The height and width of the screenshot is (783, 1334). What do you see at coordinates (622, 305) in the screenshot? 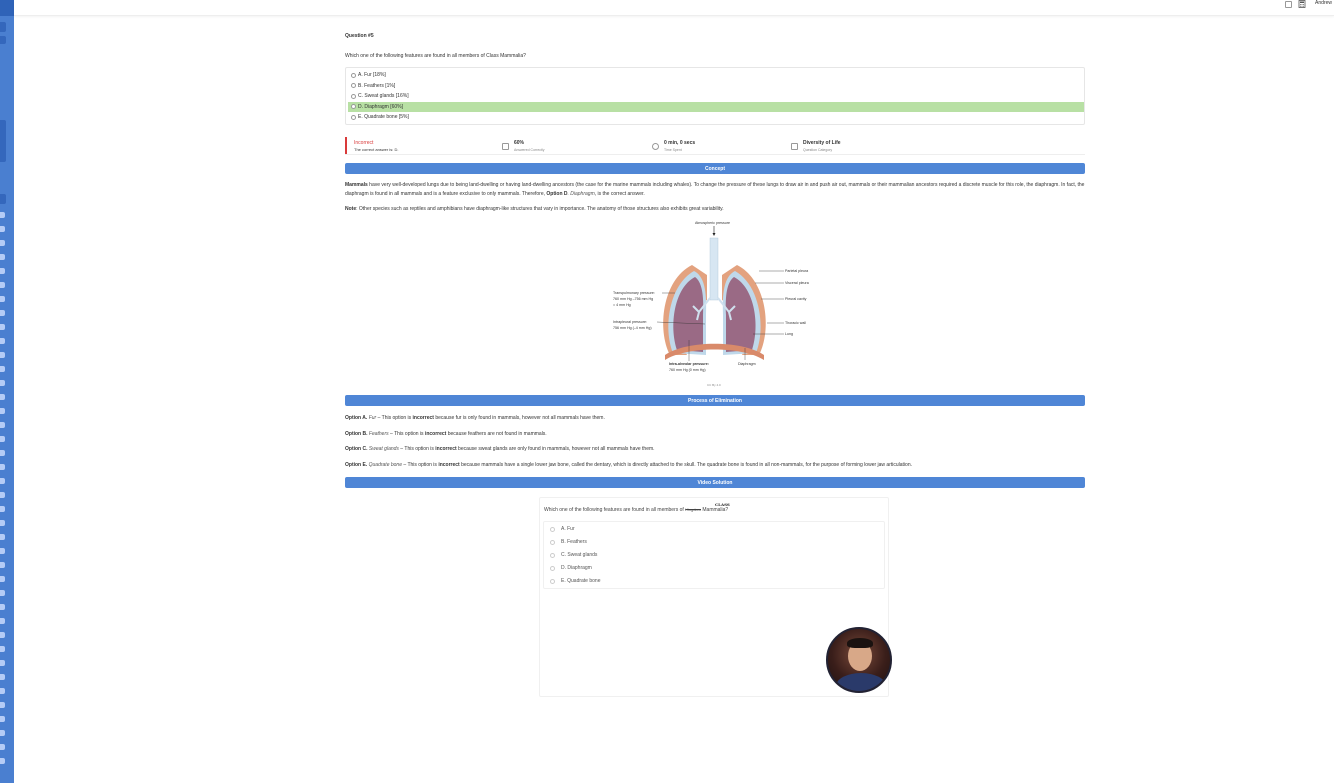
I see `label-transpulmonary-3: = 4 mm Hg` at bounding box center [622, 305].